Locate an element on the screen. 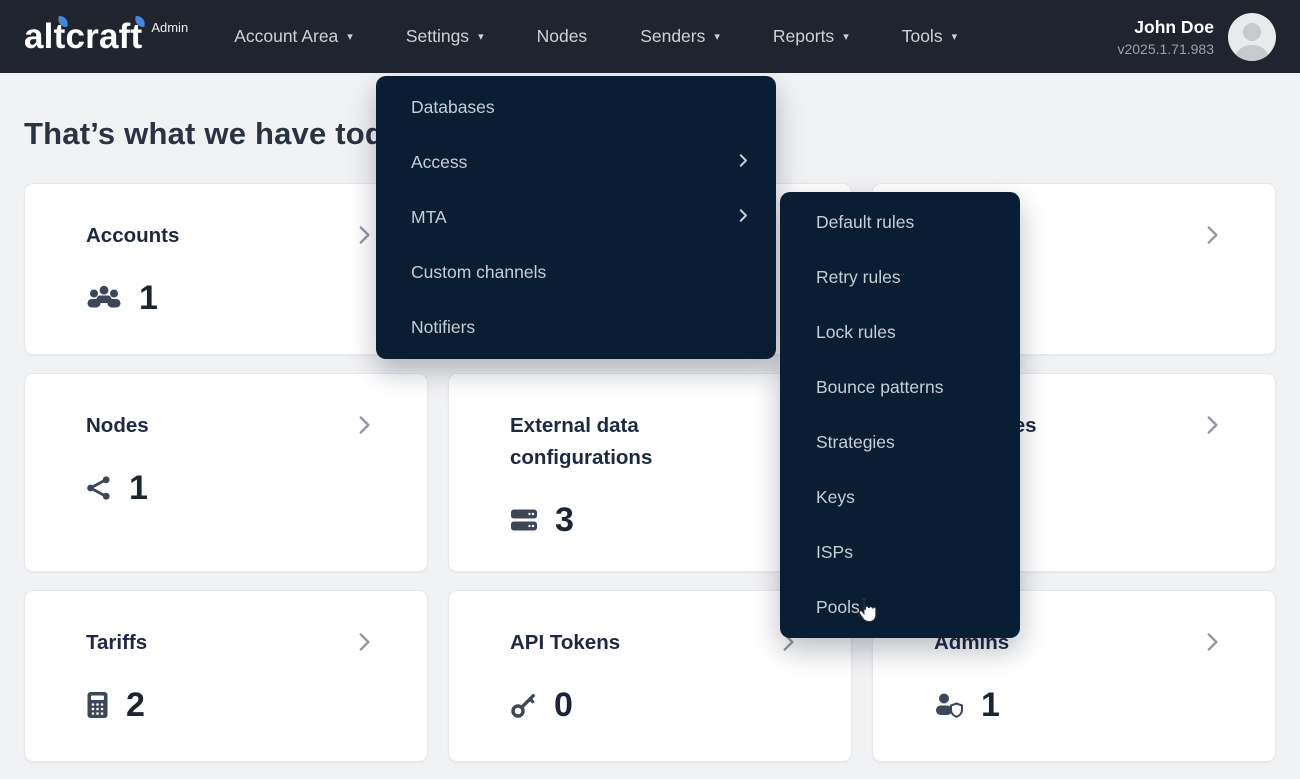  card-value: 2 is located at coordinates (135, 704).